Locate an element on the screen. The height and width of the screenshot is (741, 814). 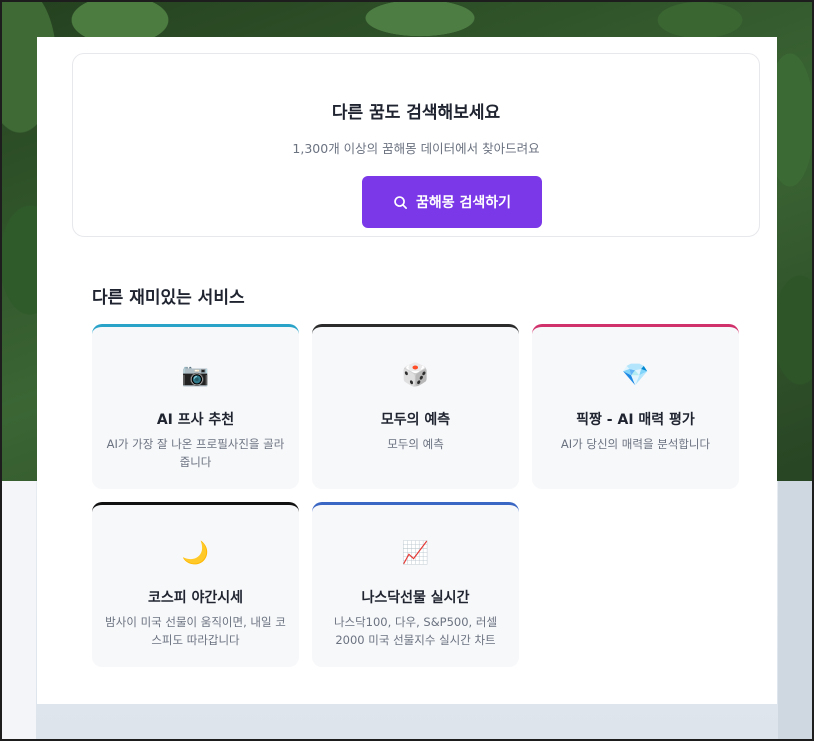
service-card-title: AI 프사 추천 is located at coordinates (195, 420).